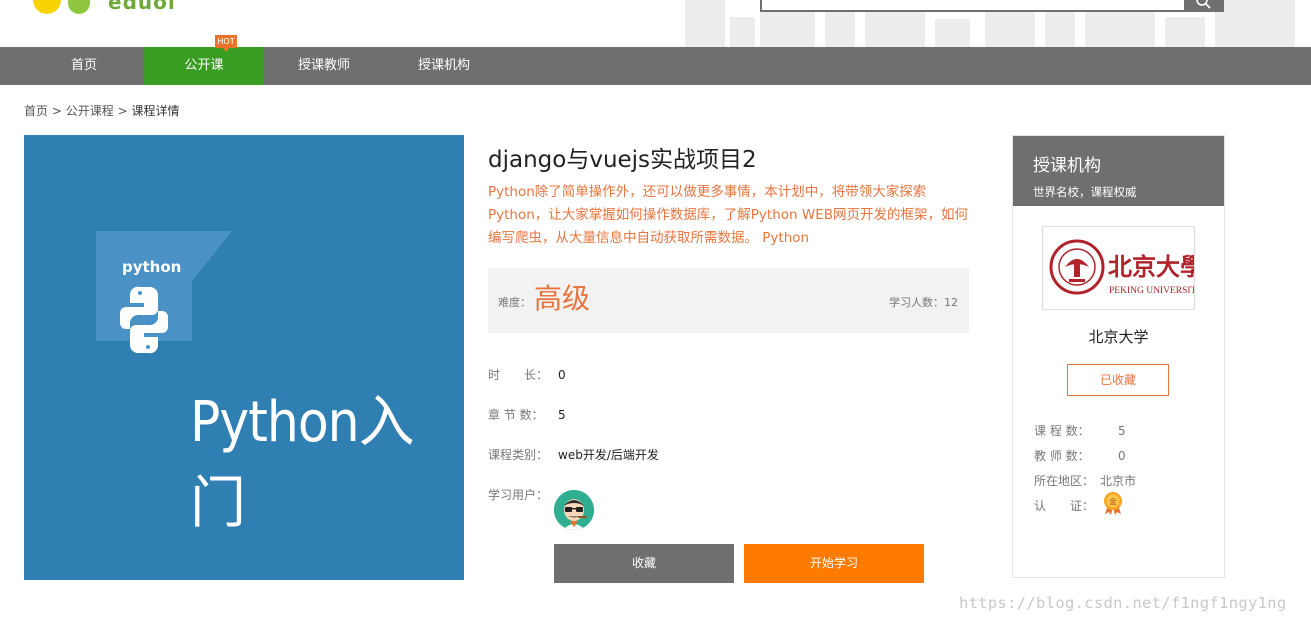  Describe the element at coordinates (212, 256) in the screenshot. I see `cover-panel-fold` at that location.